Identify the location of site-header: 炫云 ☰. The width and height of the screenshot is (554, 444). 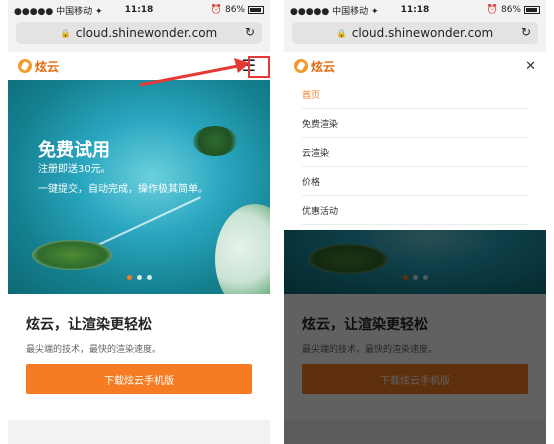
(139, 66).